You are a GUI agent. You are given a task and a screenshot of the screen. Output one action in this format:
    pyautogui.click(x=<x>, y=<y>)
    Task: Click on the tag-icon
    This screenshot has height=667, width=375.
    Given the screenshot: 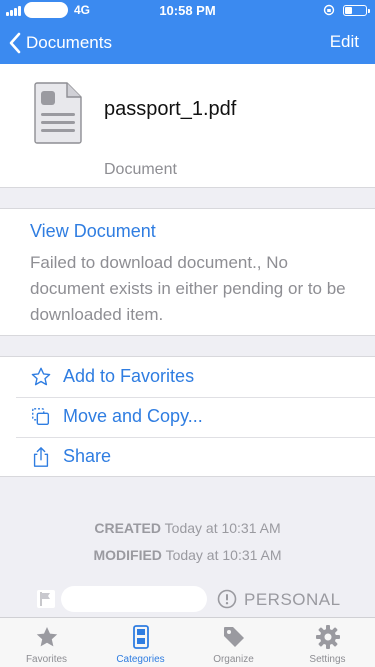 What is the action you would take?
    pyautogui.click(x=233, y=637)
    